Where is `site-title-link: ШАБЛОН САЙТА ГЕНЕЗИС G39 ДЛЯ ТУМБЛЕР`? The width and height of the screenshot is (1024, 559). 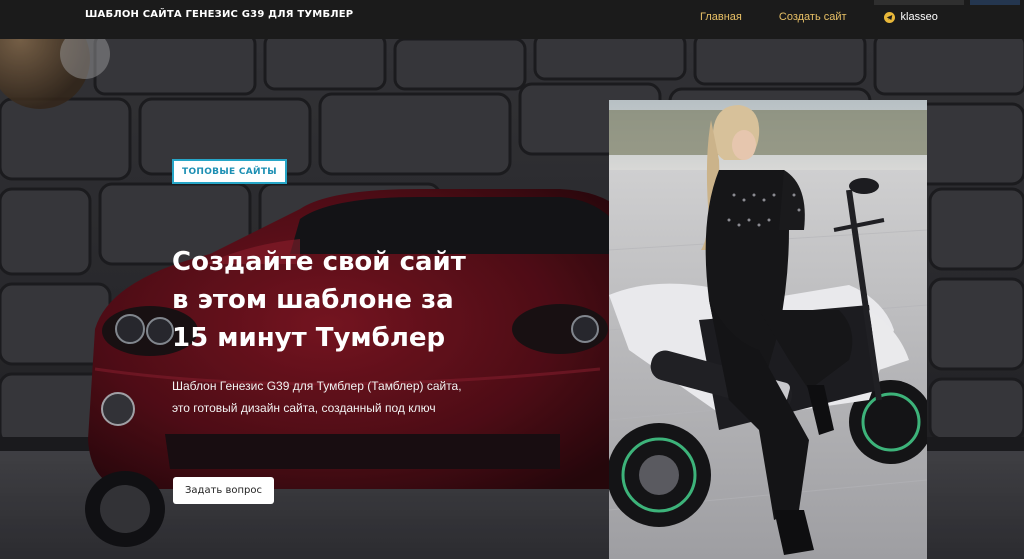
site-title-link: ШАБЛОН САЙТА ГЕНЕЗИС G39 ДЛЯ ТУМБЛЕР is located at coordinates (219, 14).